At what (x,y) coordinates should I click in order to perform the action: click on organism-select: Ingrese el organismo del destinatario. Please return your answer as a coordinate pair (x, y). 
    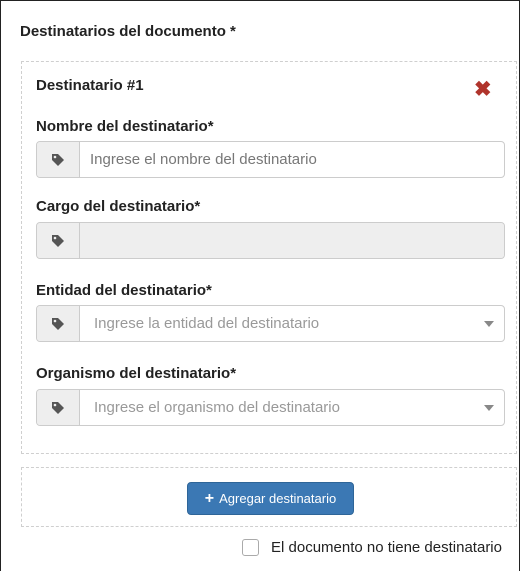
    Looking at the image, I should click on (270, 407).